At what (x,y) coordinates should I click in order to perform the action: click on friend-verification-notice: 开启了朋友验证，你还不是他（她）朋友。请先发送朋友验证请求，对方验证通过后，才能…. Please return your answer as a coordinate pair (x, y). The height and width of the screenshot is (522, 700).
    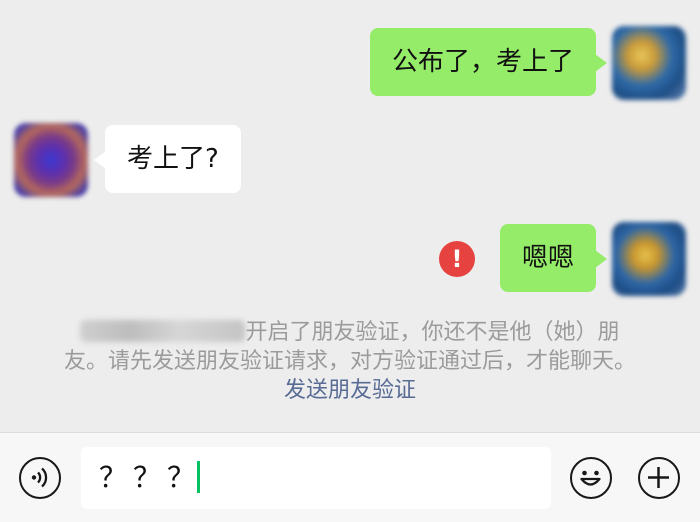
    Looking at the image, I should click on (350, 361).